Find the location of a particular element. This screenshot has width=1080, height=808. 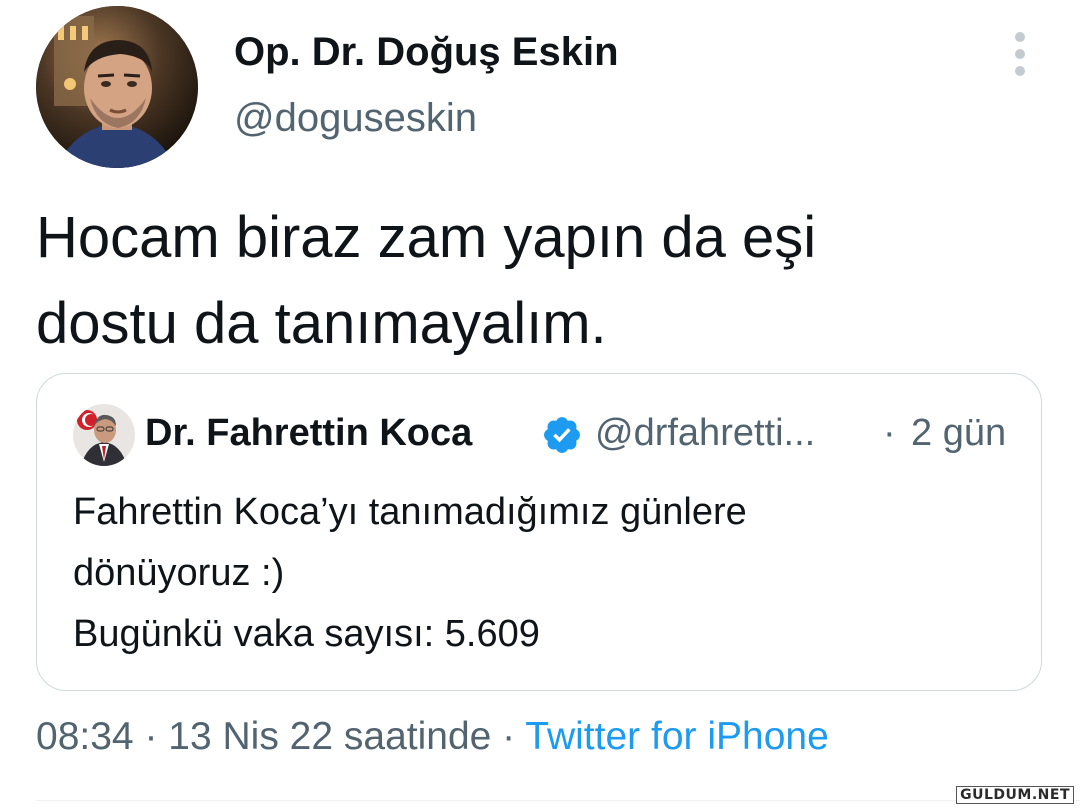

author-handle: @doguseskin is located at coordinates (355, 118).